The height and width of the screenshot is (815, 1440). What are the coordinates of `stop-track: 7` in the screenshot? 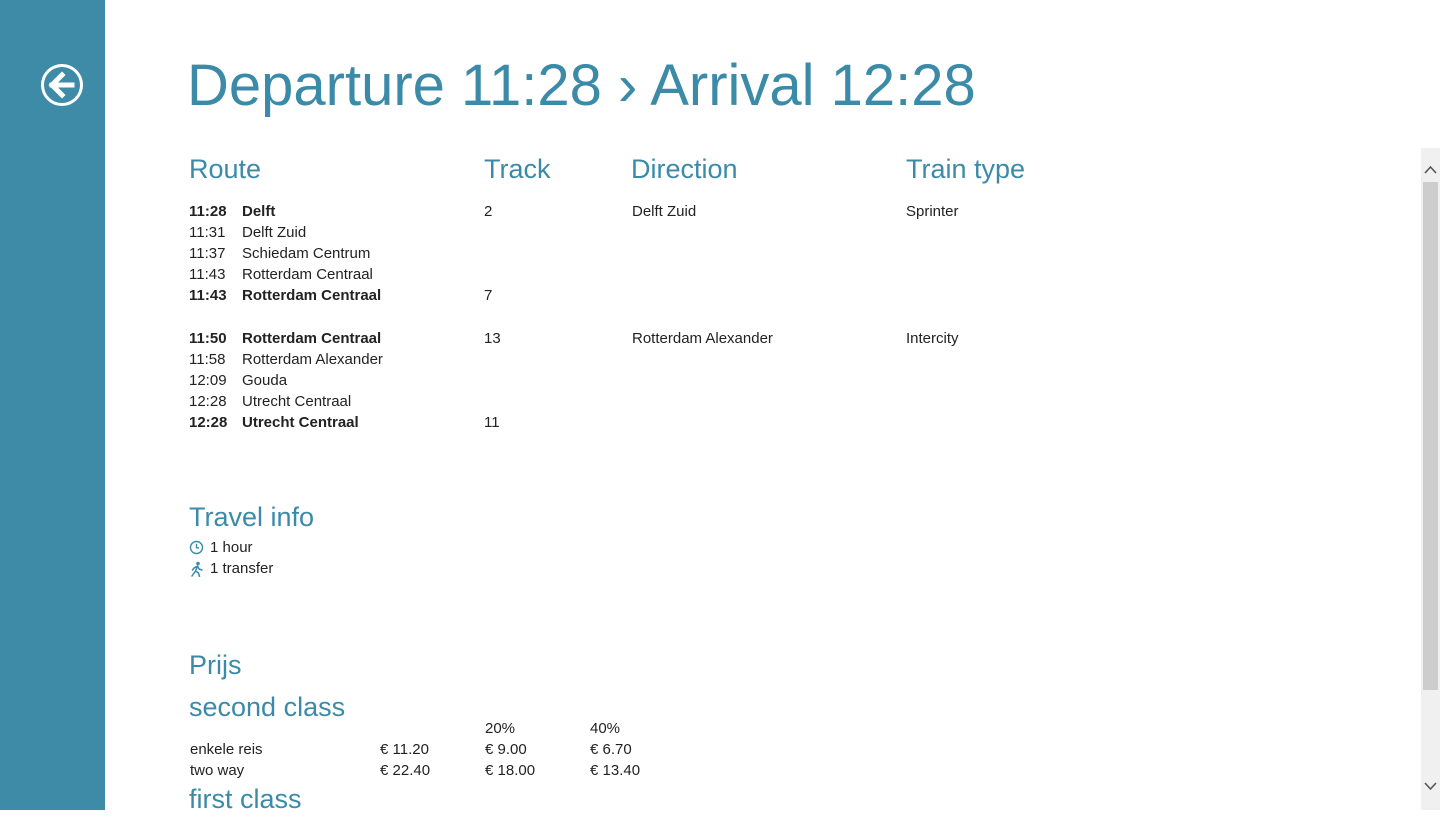 It's located at (488, 295).